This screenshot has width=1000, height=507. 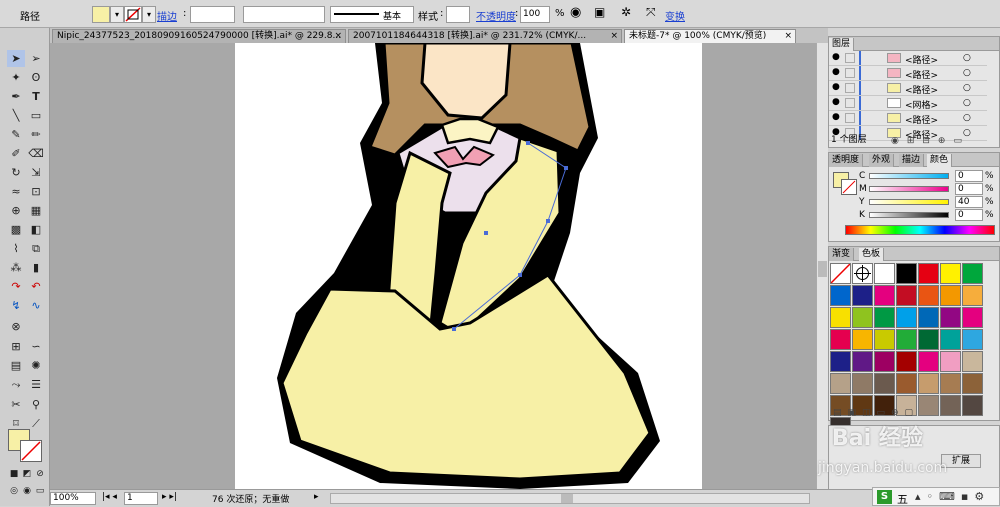 I want to click on tab-transparency: 透明度, so click(x=846, y=160).